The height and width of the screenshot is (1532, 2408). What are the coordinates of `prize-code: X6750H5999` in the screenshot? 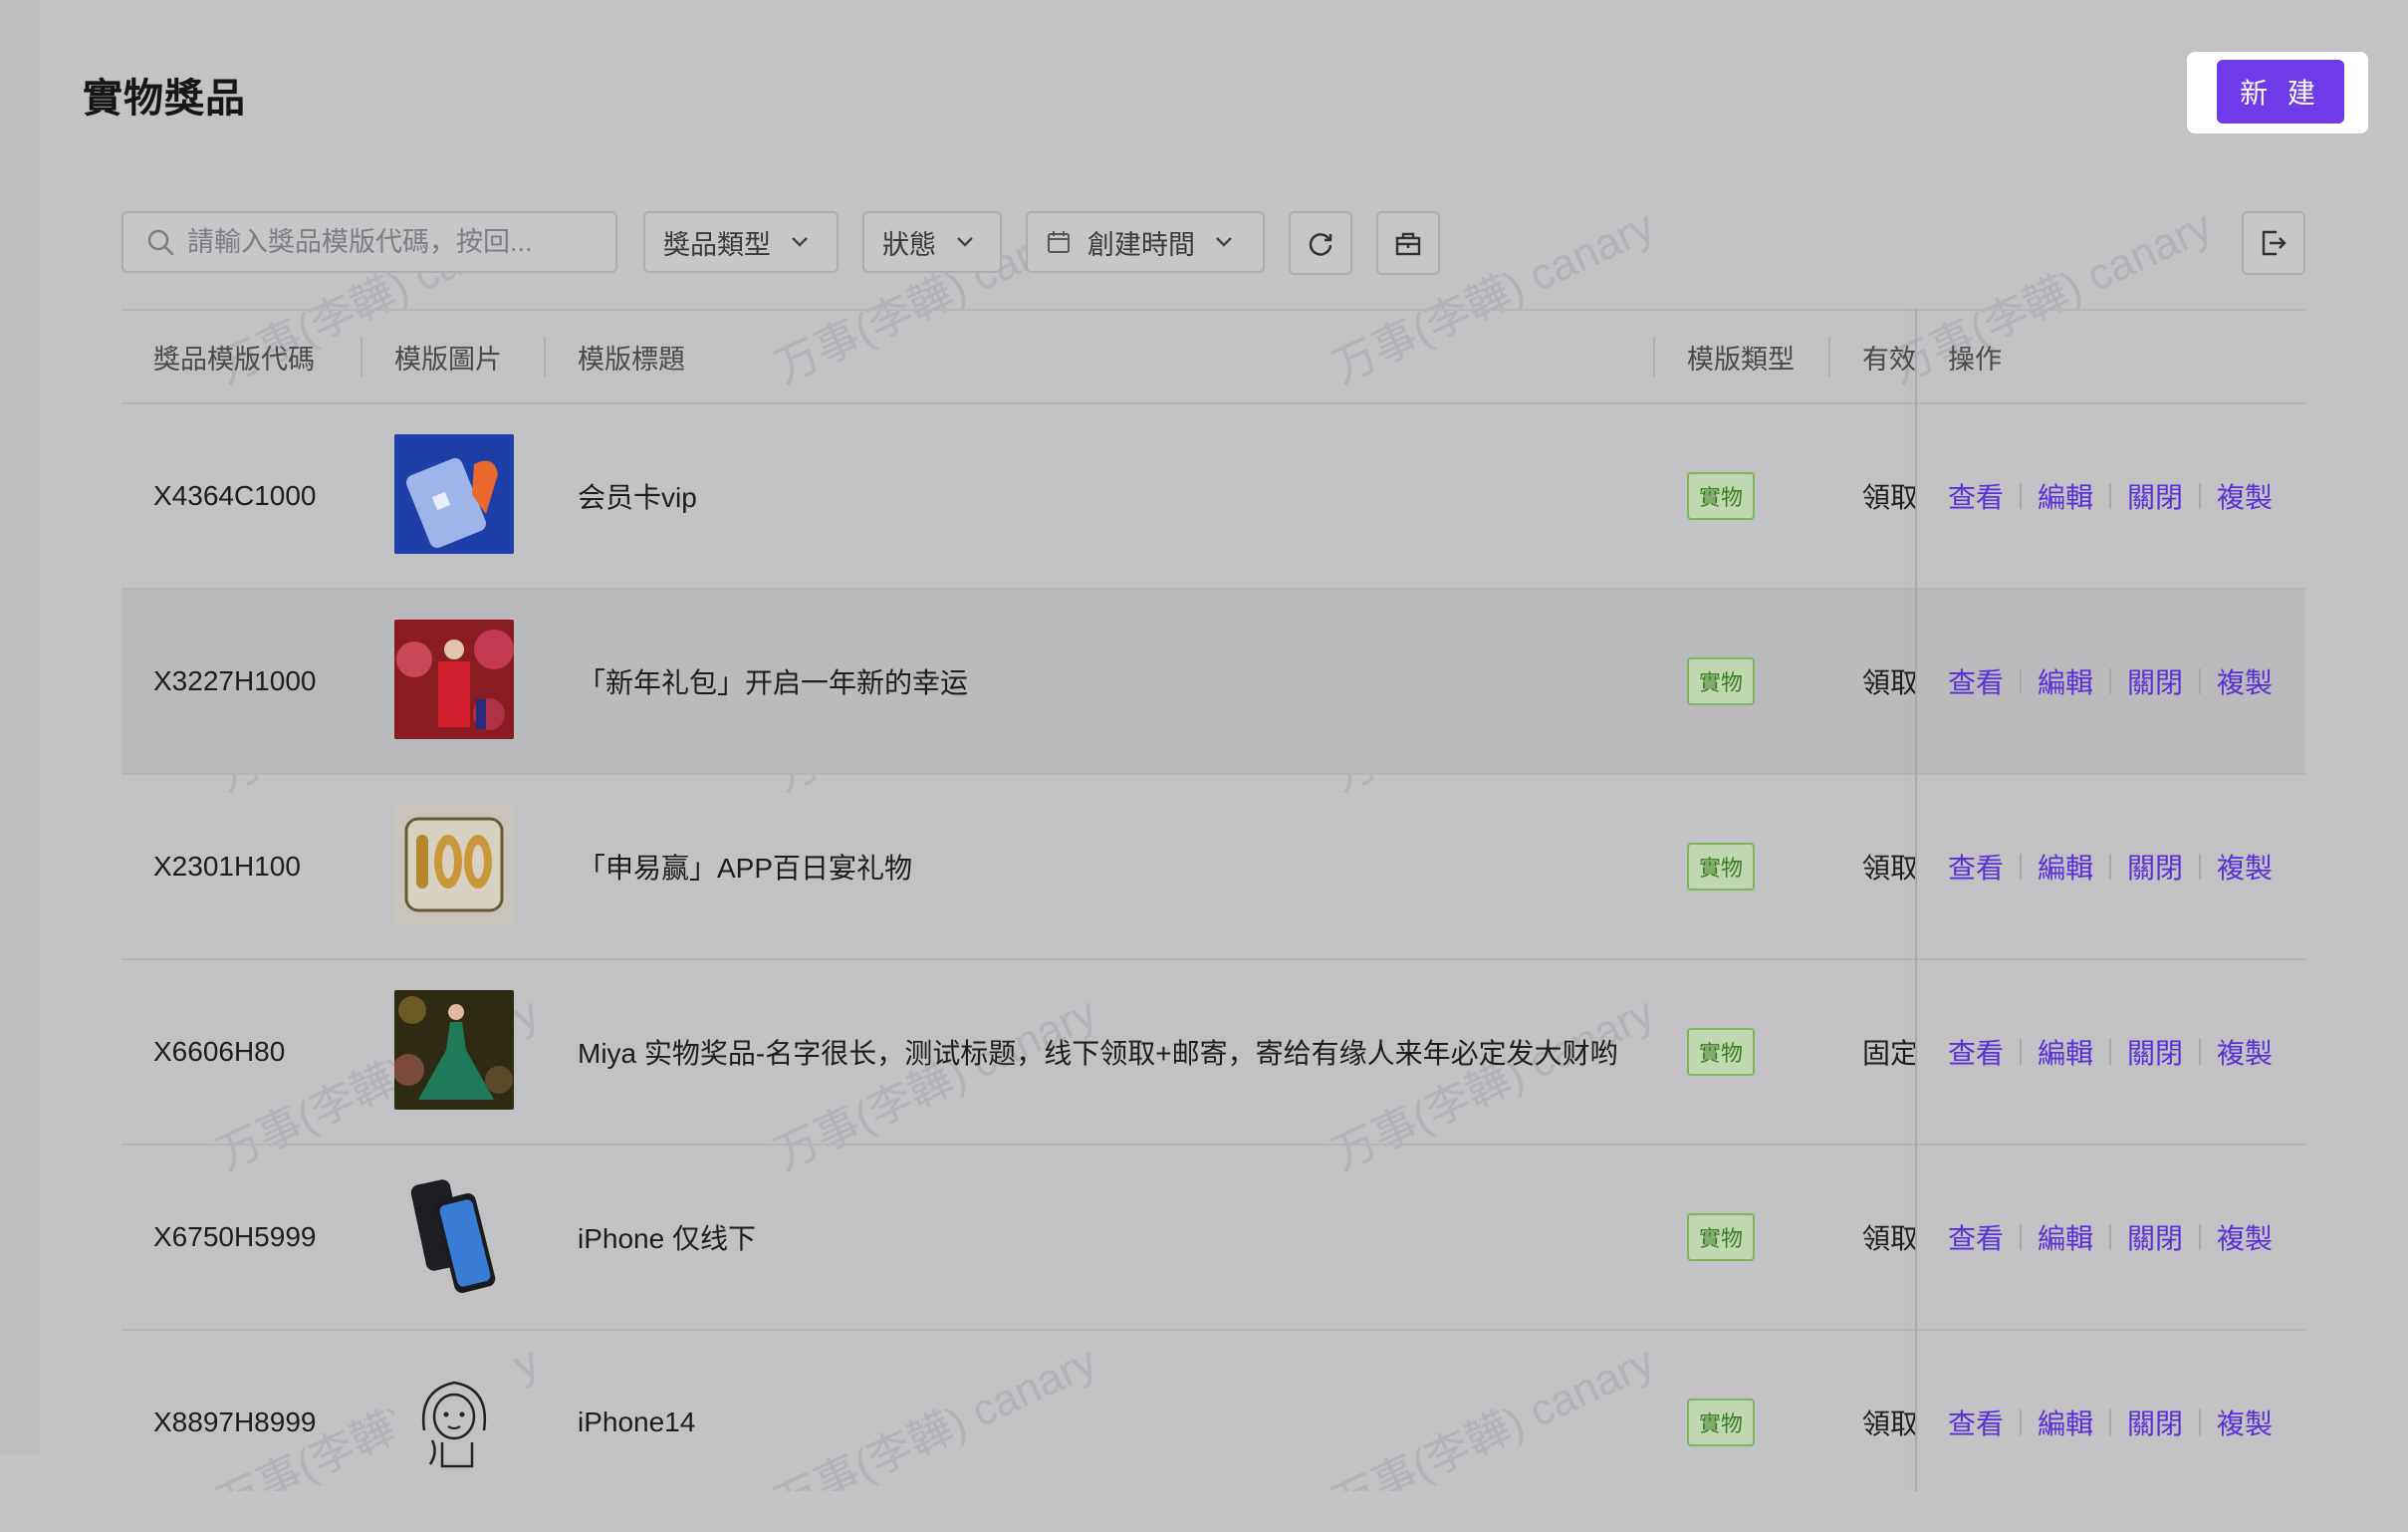 It's located at (235, 1236).